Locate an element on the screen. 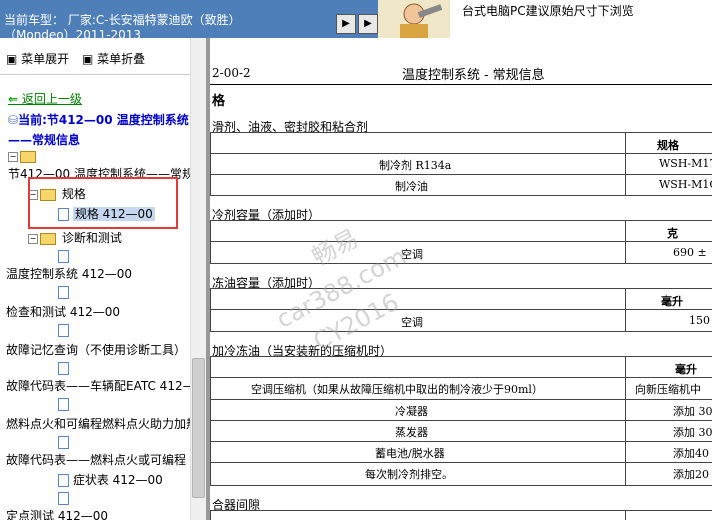 The image size is (712, 520). tree-item-fault-memory: 故障记忆查询（不使用诊断工具） is located at coordinates (96, 350).